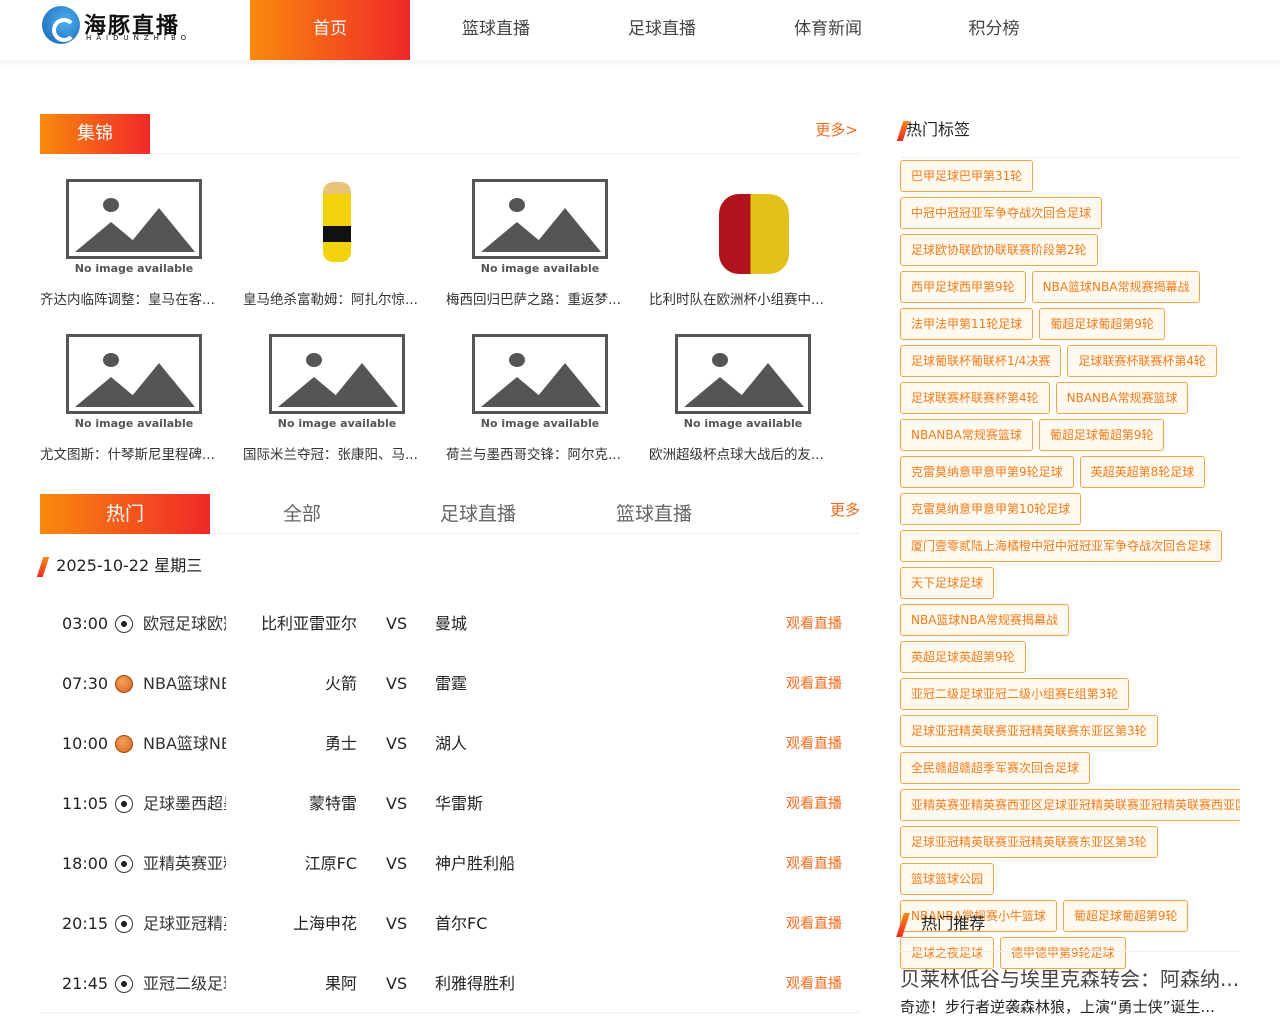 This screenshot has height=1032, width=1280. Describe the element at coordinates (451, 623) in the screenshot. I see `away-team: 曼城` at that location.